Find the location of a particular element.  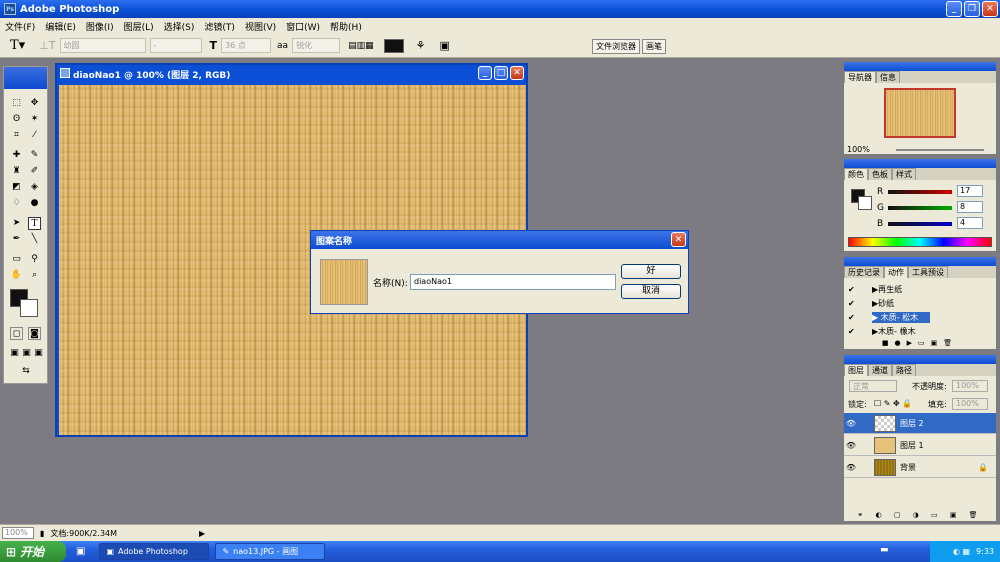

taskbar-item-photoshop: ▣ Adobe Photoshop is located at coordinates (154, 551).